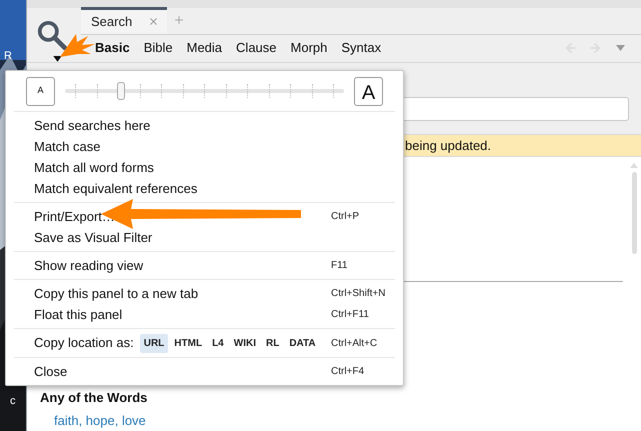 This screenshot has width=641, height=431. I want to click on format-option: HTML, so click(188, 343).